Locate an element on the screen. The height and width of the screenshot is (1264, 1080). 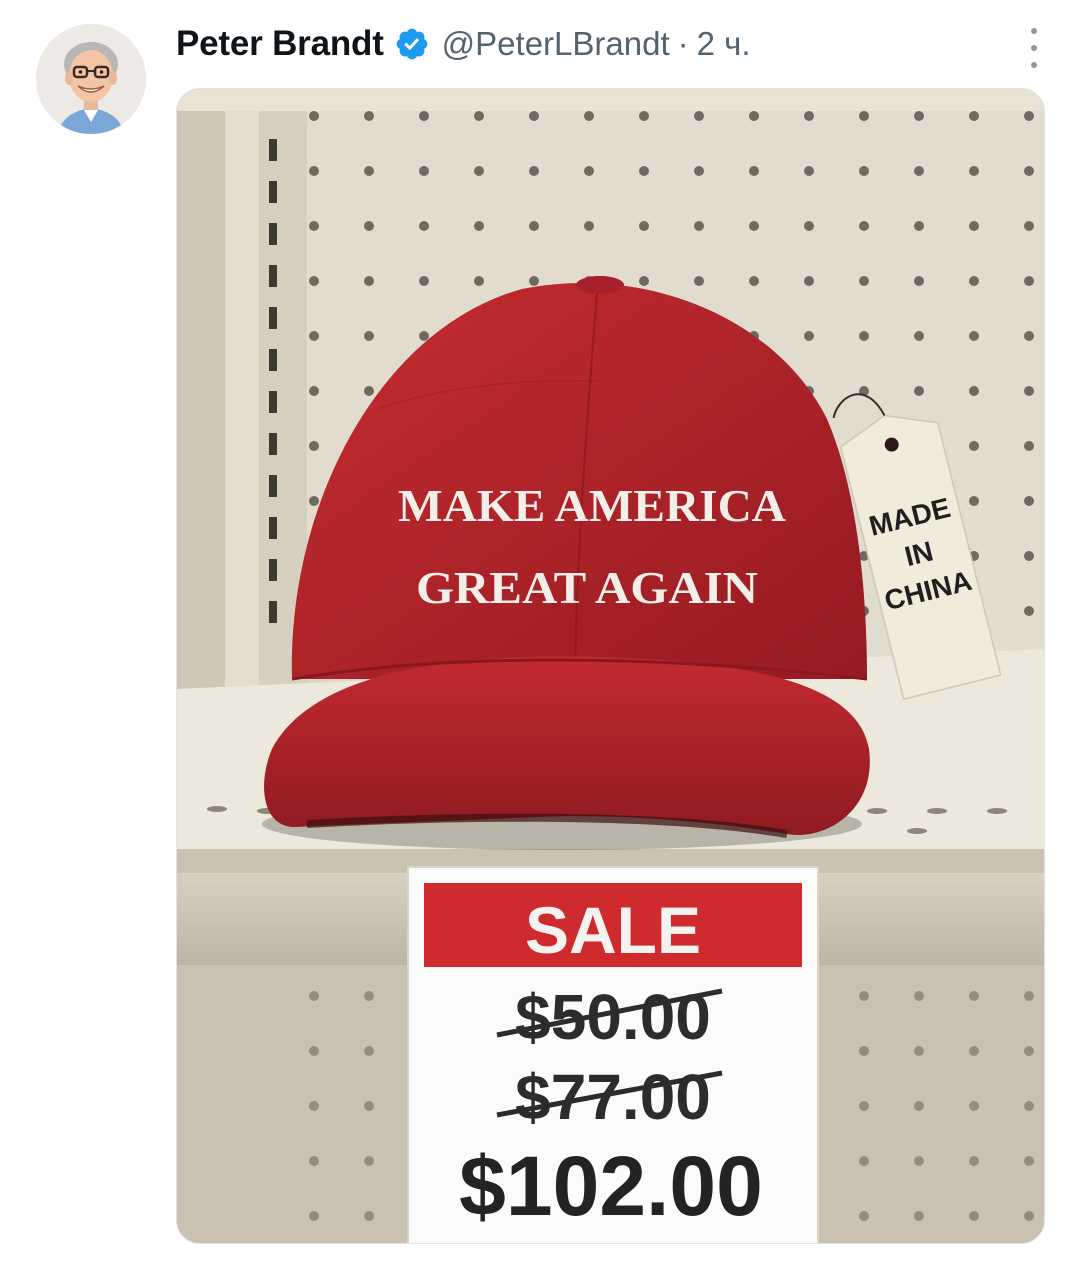
price-struck-2: $77.00 is located at coordinates (613, 1097).